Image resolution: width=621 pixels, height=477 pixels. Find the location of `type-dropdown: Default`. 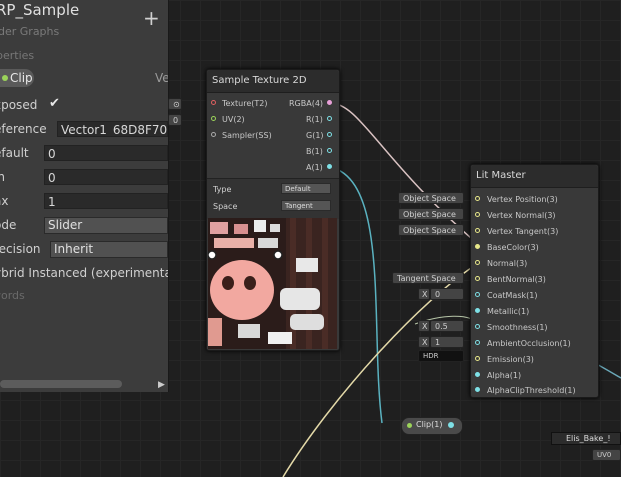

type-dropdown: Default is located at coordinates (306, 188).